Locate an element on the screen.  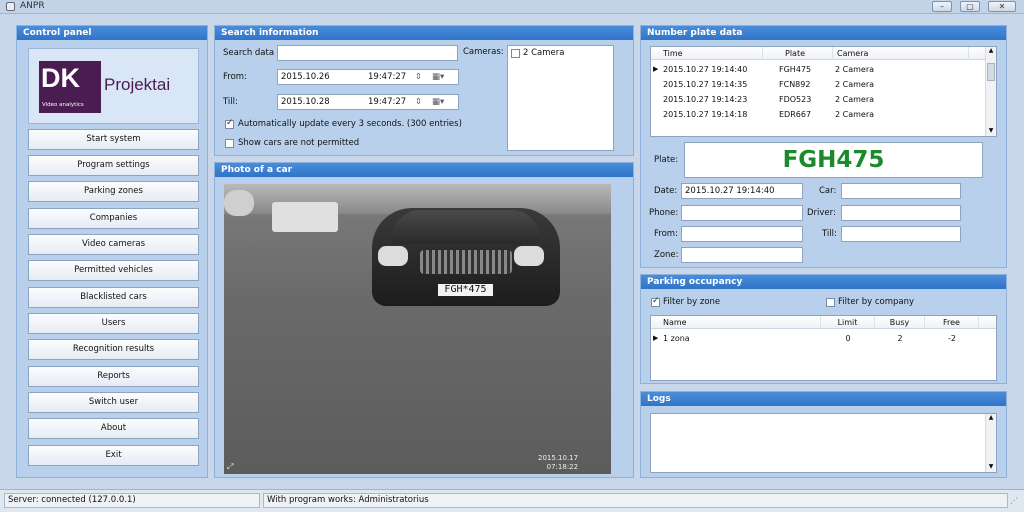
logo-name: Projektai is located at coordinates (137, 84).